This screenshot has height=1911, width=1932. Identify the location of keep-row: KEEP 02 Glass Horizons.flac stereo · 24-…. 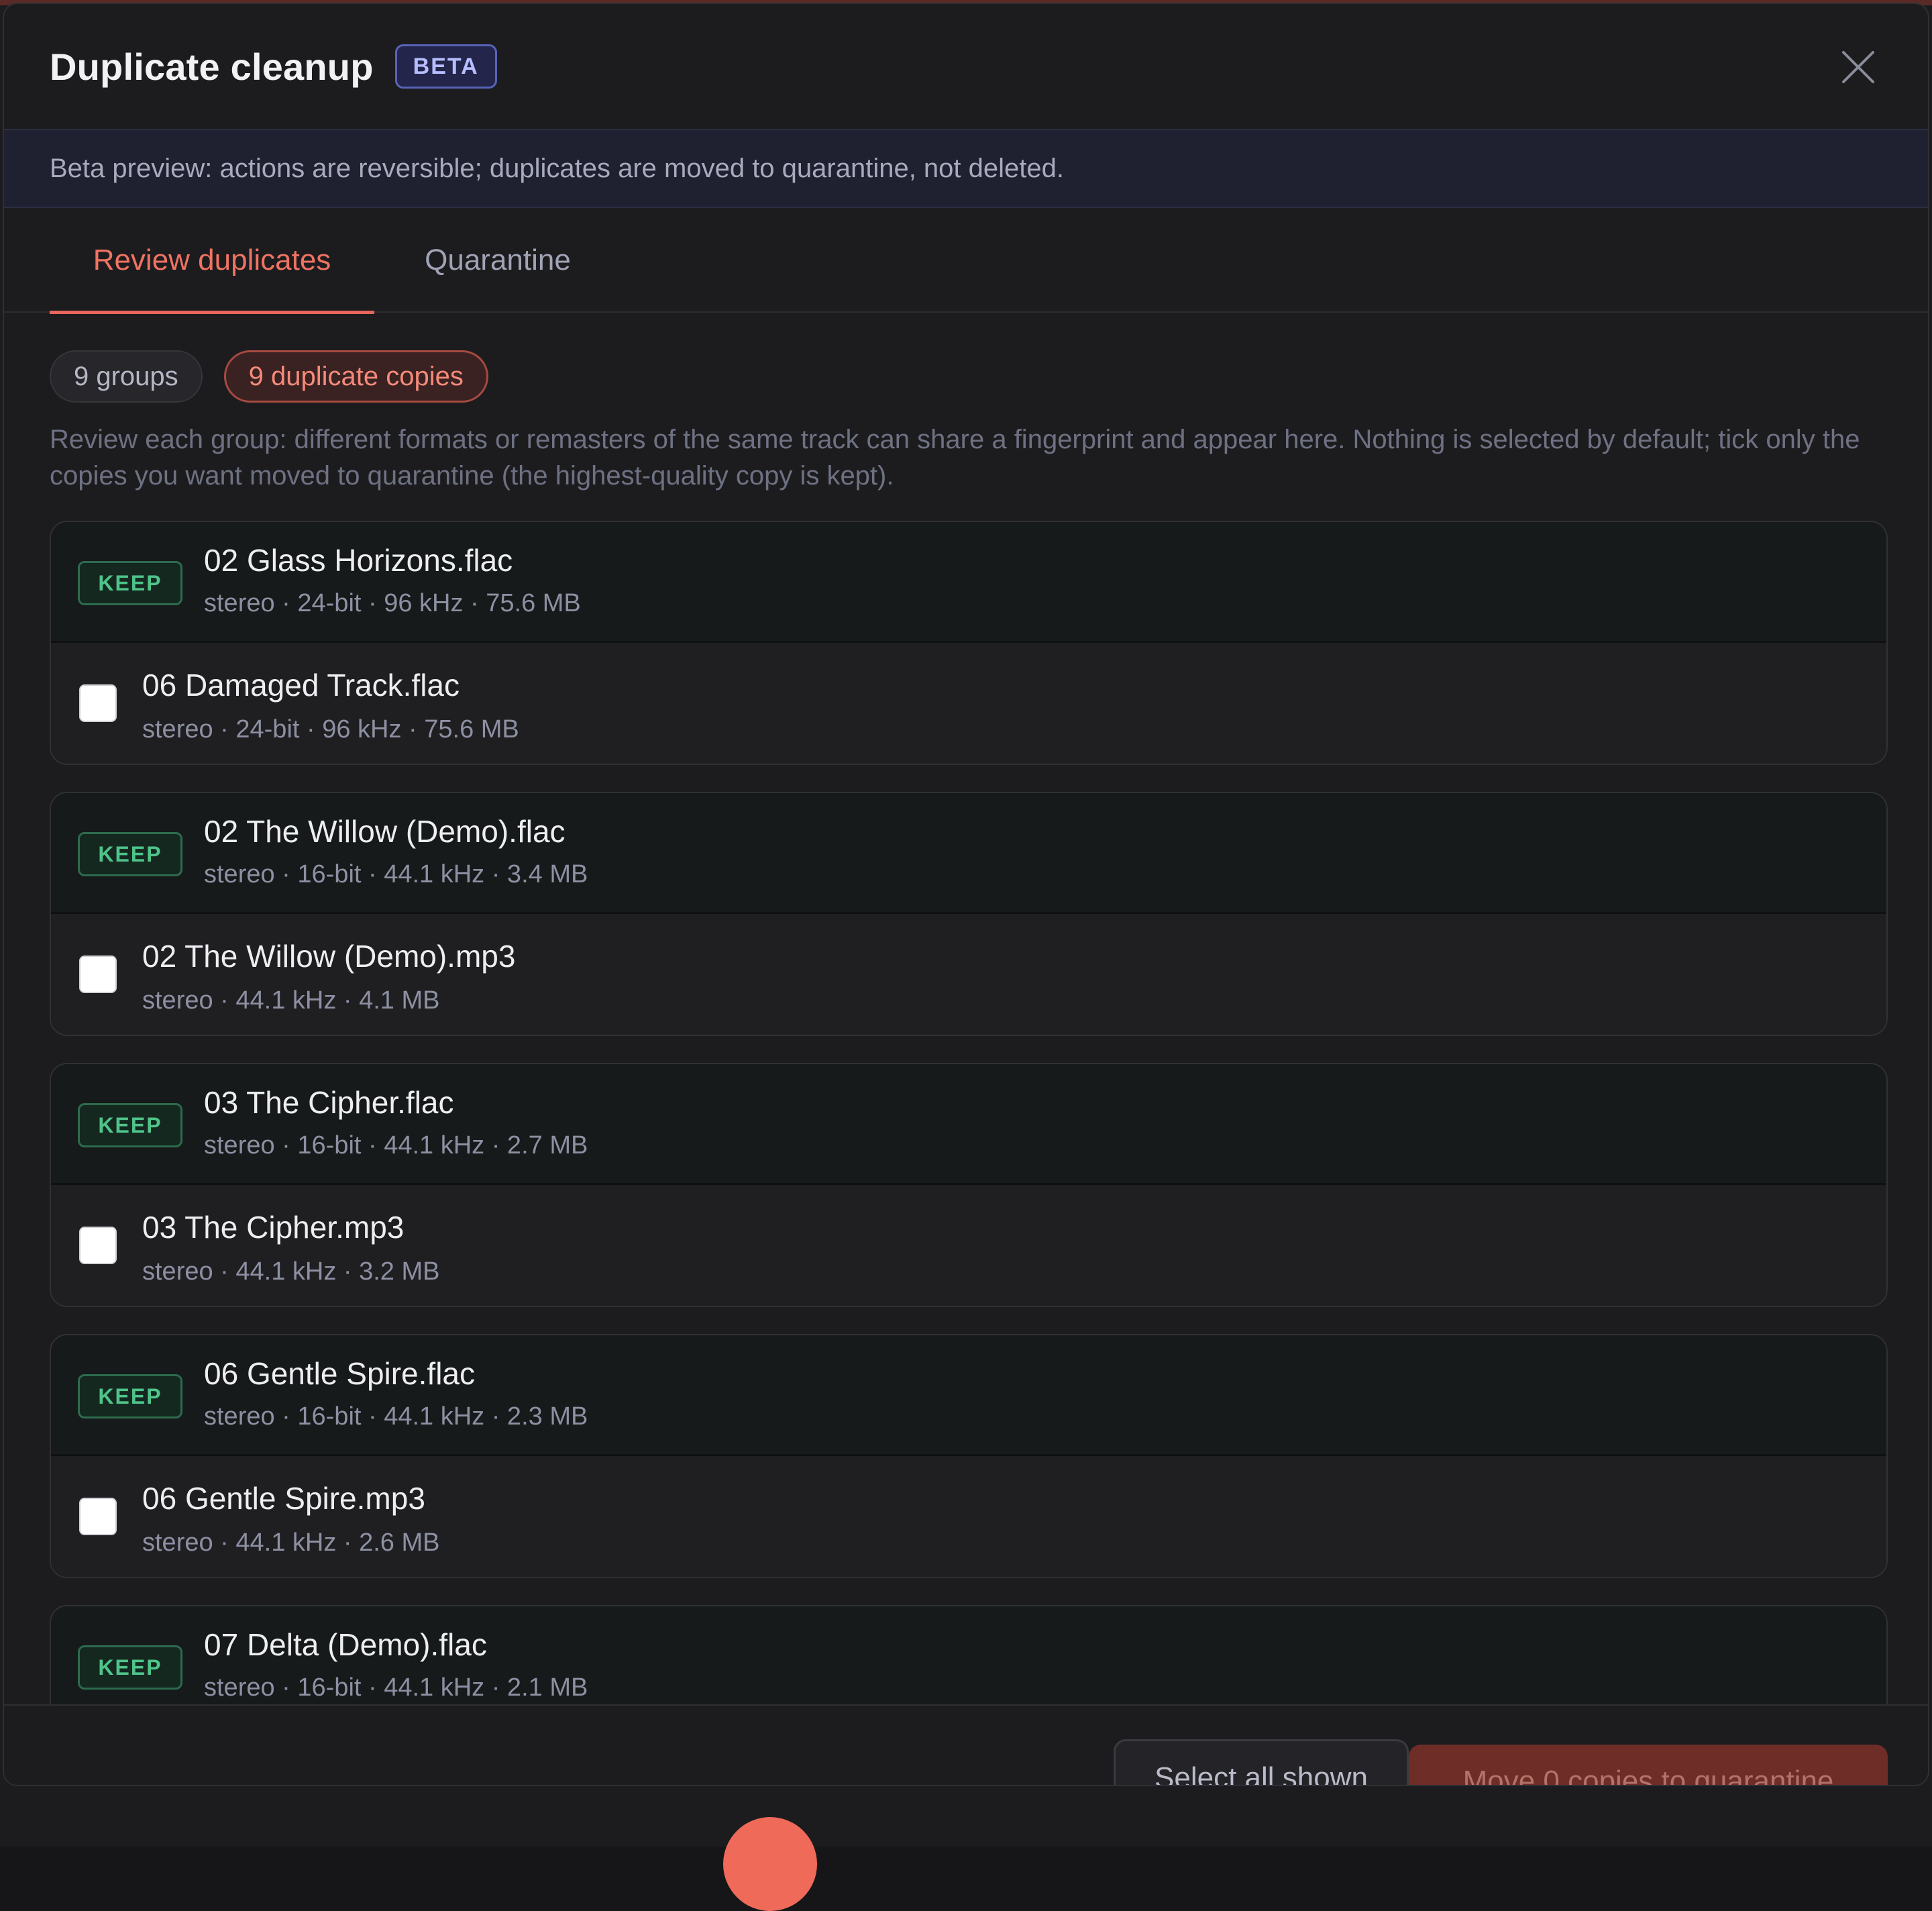
(968, 582).